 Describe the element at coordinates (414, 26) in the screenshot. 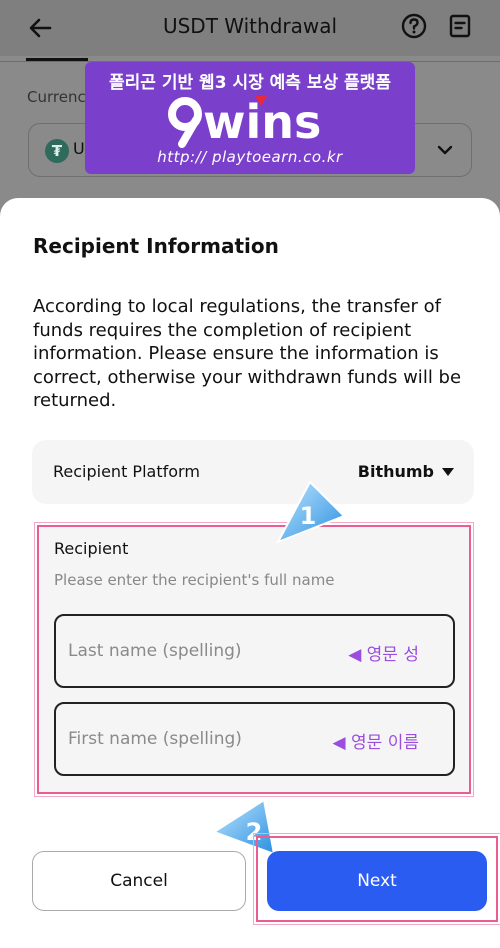

I see `question-circle-icon` at that location.